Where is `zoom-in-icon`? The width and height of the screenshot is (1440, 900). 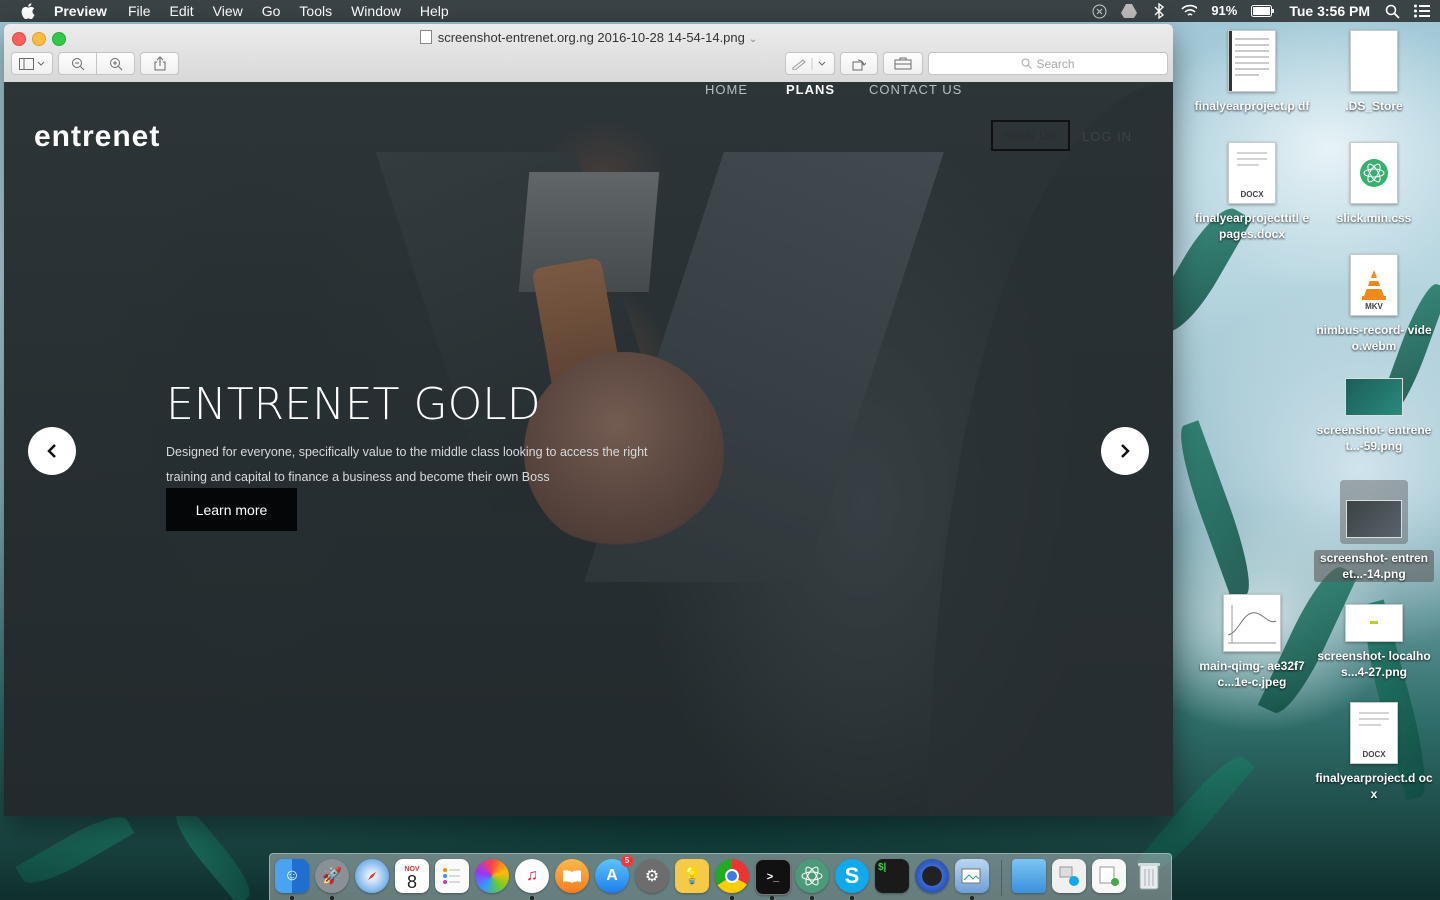
zoom-in-icon is located at coordinates (115, 63).